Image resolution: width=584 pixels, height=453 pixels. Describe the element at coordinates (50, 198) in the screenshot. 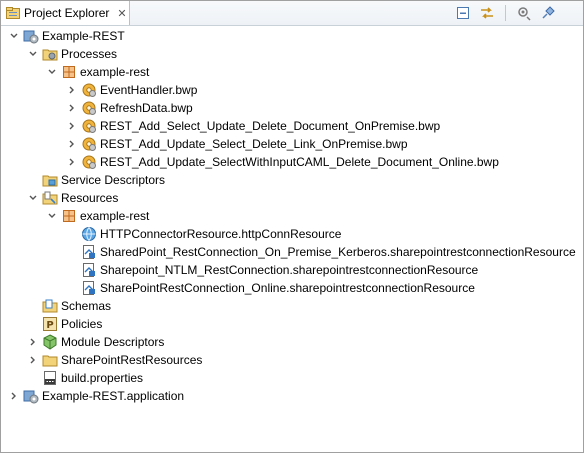

I see `resources-folder-icon` at that location.